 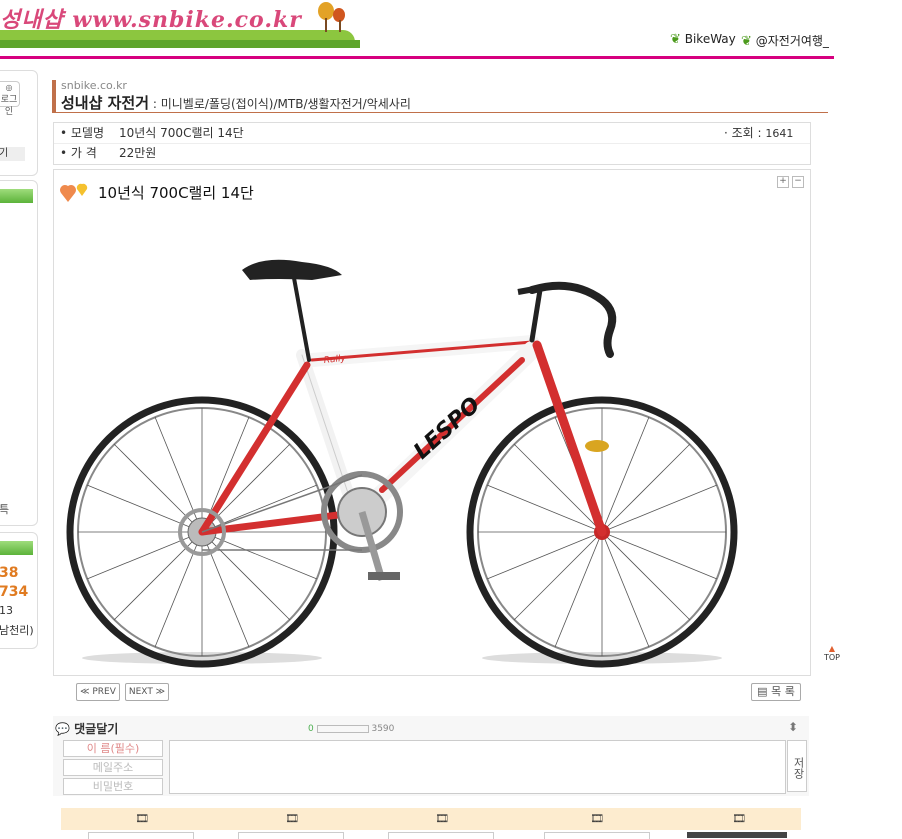 What do you see at coordinates (9, 573) in the screenshot?
I see `counter-today: 38` at bounding box center [9, 573].